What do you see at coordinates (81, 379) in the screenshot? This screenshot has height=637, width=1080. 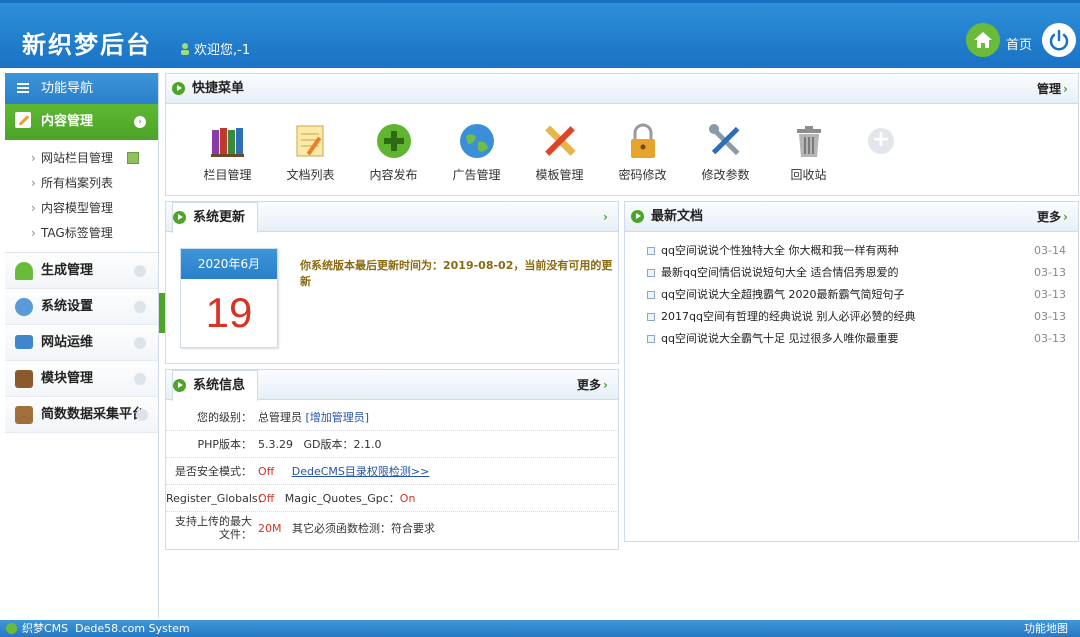 I see `sidebar-item-modules: 模块管理` at bounding box center [81, 379].